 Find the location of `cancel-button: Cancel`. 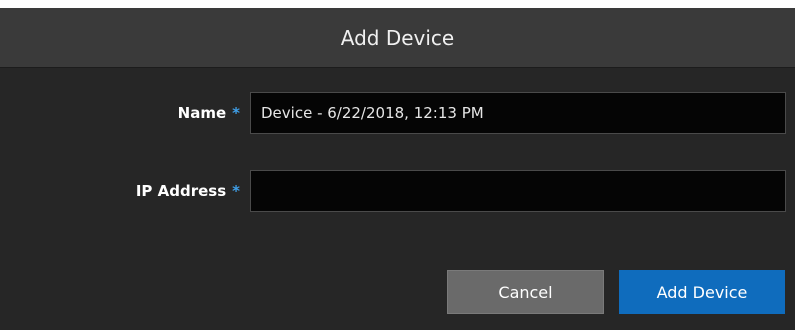

cancel-button: Cancel is located at coordinates (525, 292).